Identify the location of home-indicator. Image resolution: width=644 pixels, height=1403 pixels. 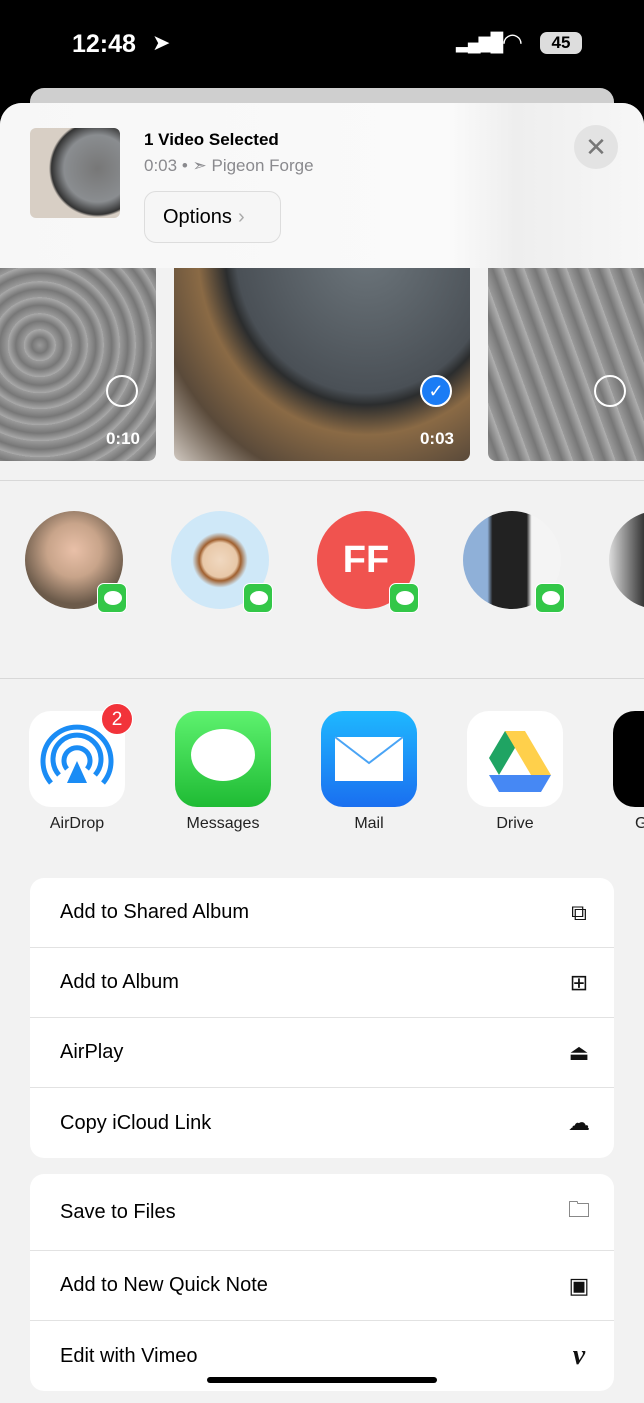
(322, 1380).